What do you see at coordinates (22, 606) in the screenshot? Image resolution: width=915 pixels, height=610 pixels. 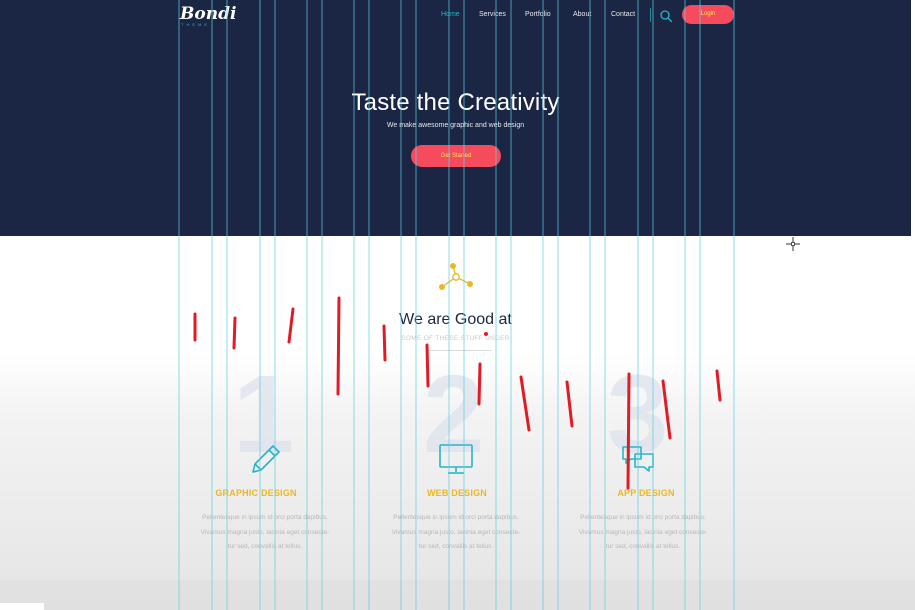 I see `progress-bar` at bounding box center [22, 606].